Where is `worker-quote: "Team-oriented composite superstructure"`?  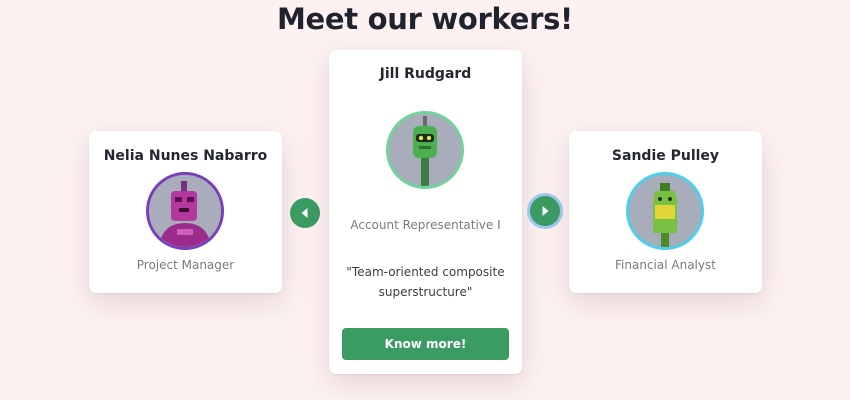
worker-quote: "Team-oriented composite superstructure" is located at coordinates (425, 282).